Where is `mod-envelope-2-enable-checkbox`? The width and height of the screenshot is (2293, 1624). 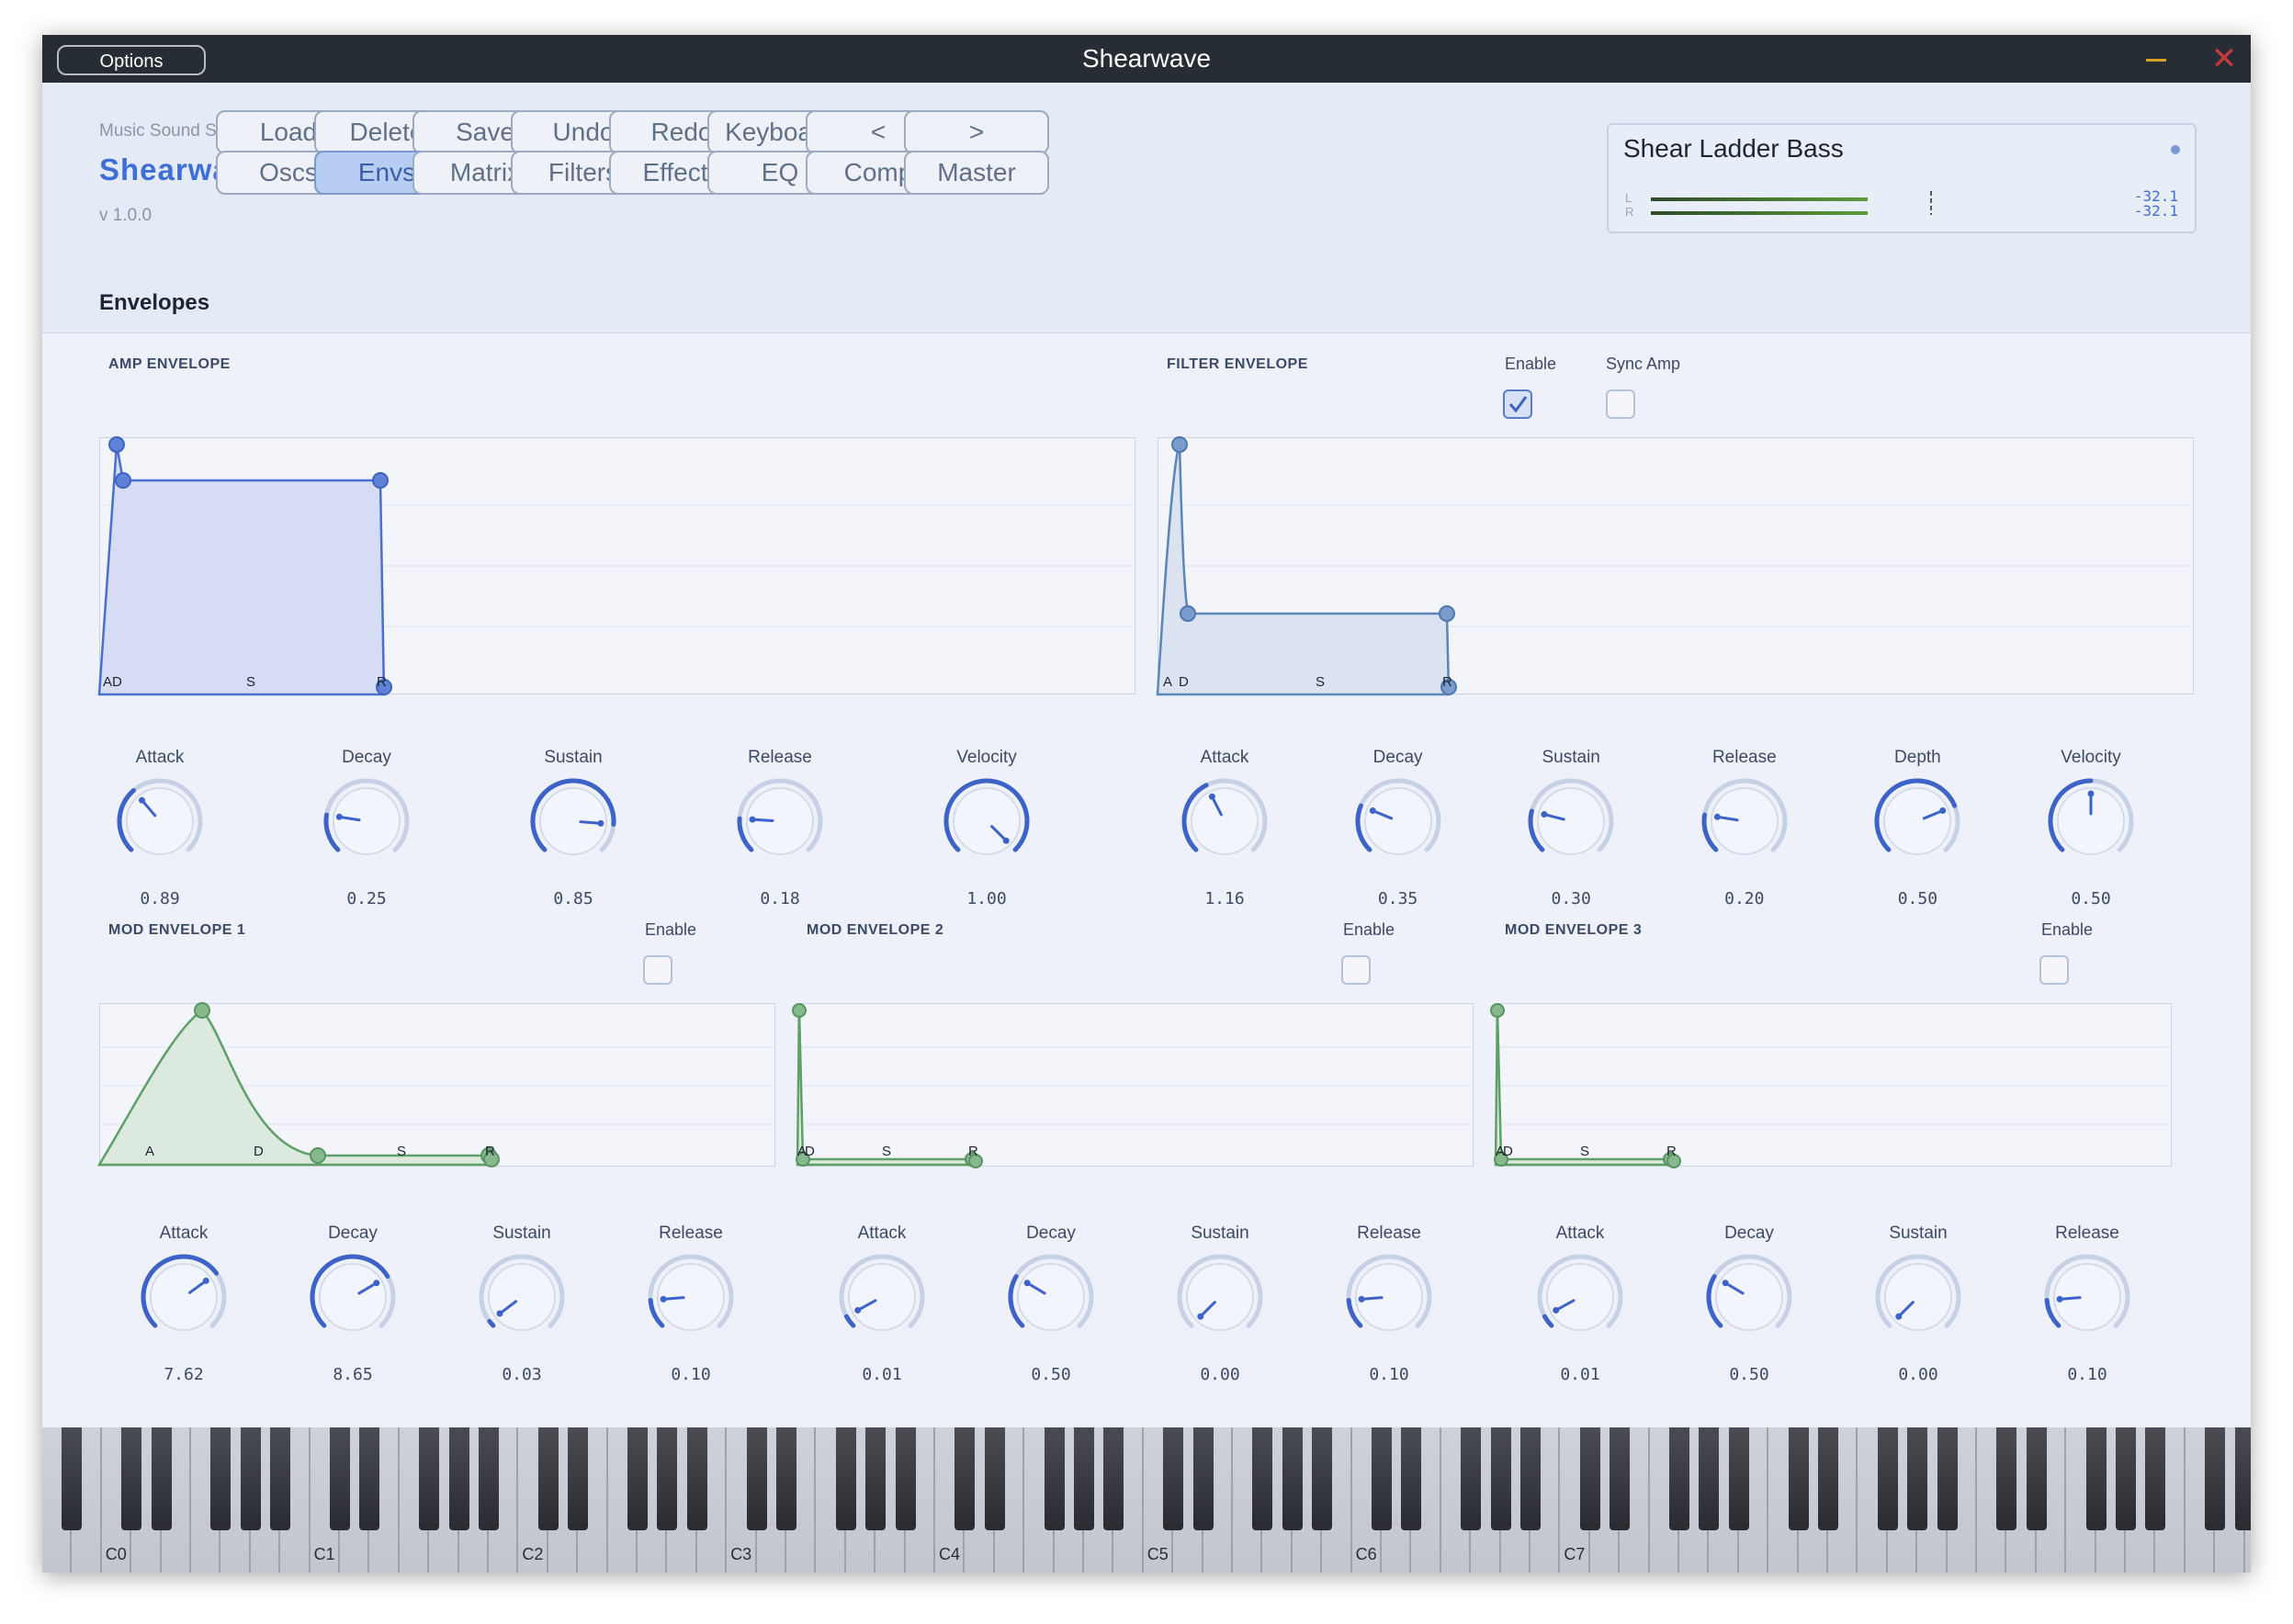 mod-envelope-2-enable-checkbox is located at coordinates (1356, 970).